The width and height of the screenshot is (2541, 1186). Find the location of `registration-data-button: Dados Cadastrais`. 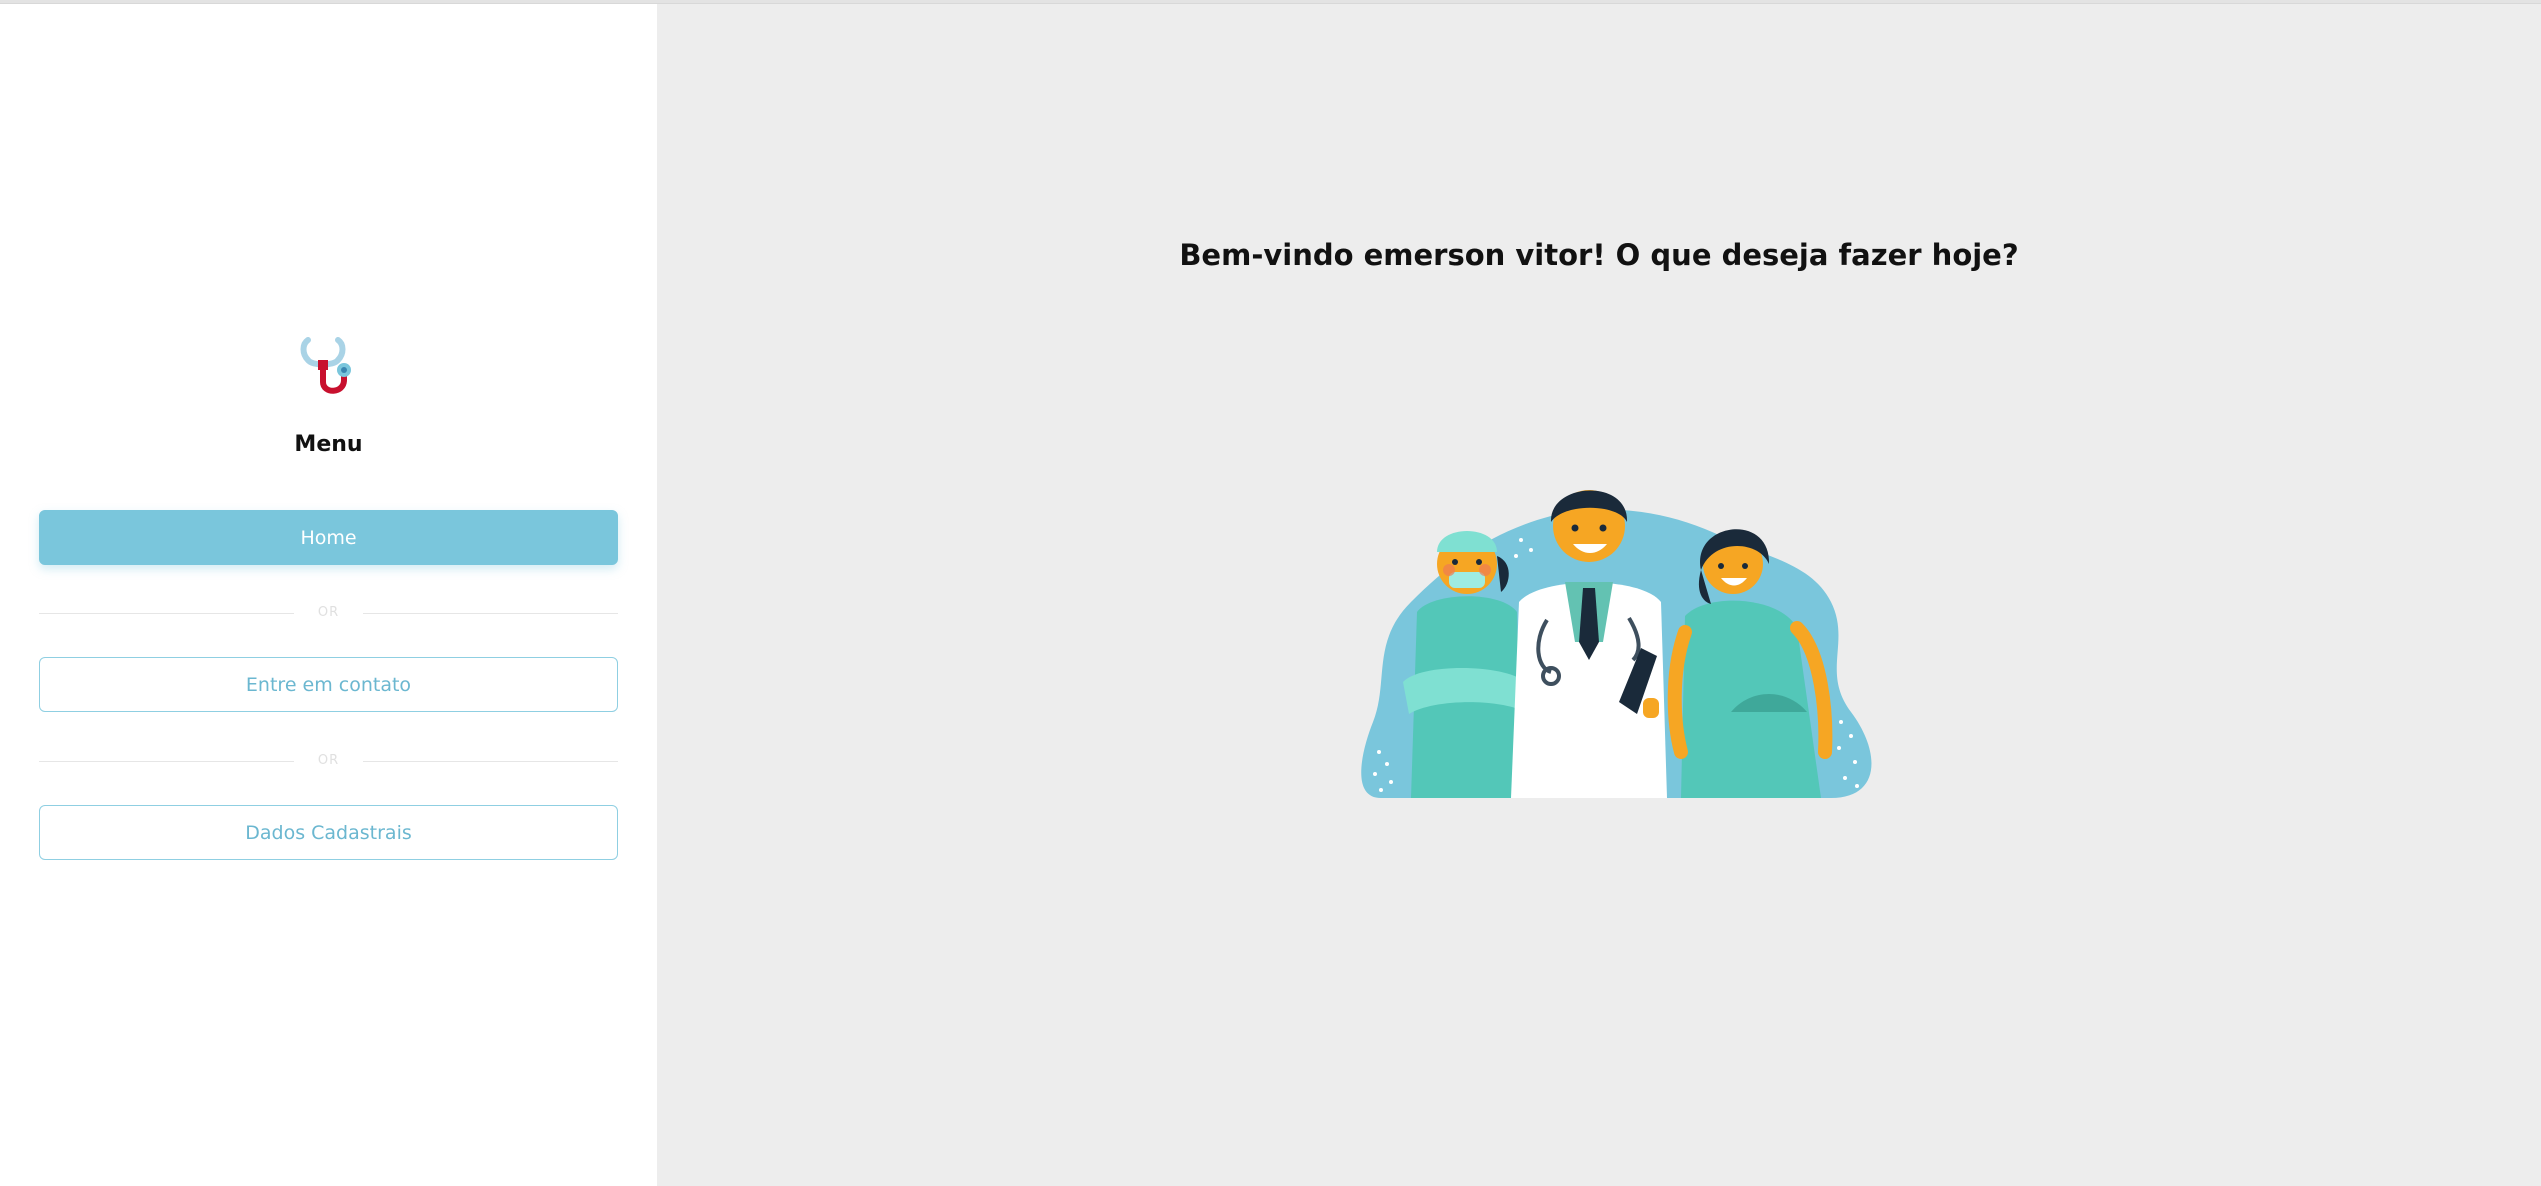

registration-data-button: Dados Cadastrais is located at coordinates (328, 832).